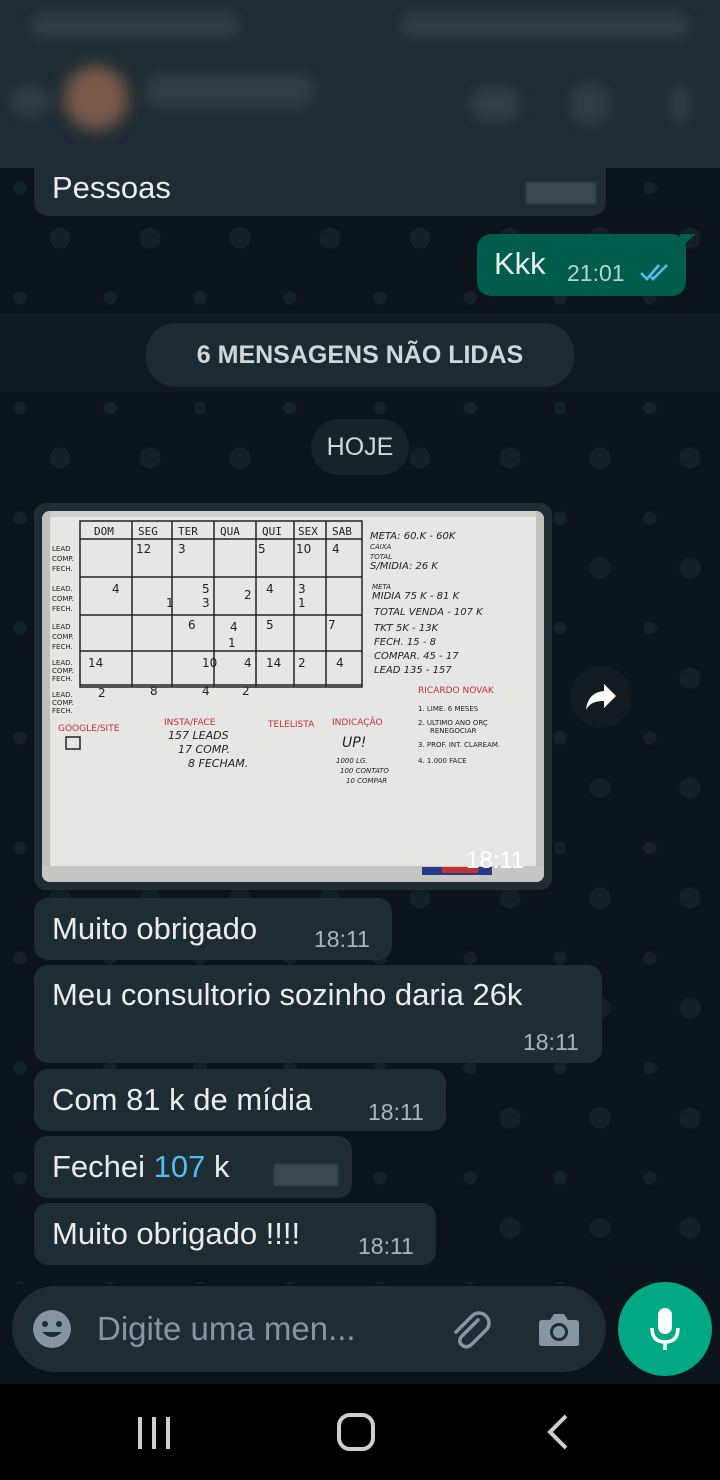 The height and width of the screenshot is (1480, 720). I want to click on svg-text: 17 COMP., so click(204, 749).